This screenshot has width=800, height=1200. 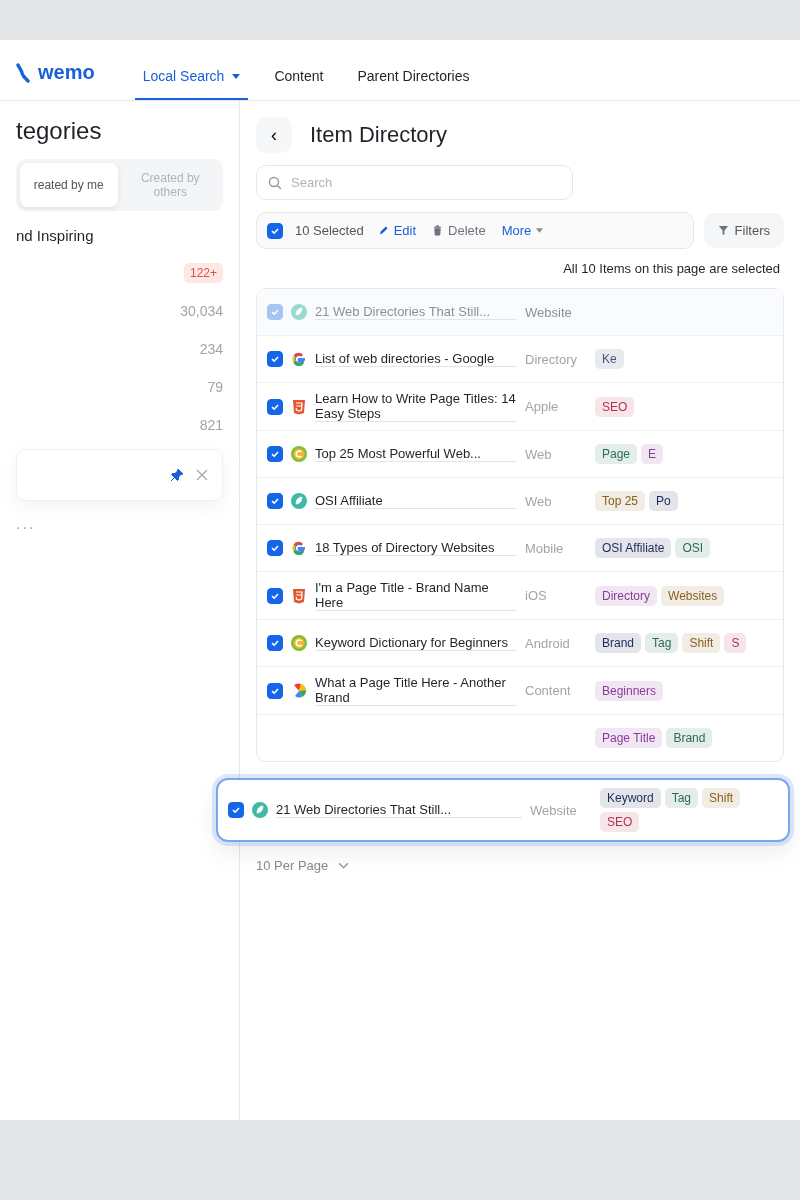 I want to click on item-title: Learn How to Write Page Titles: 14 Easy Steps, so click(x=416, y=406).